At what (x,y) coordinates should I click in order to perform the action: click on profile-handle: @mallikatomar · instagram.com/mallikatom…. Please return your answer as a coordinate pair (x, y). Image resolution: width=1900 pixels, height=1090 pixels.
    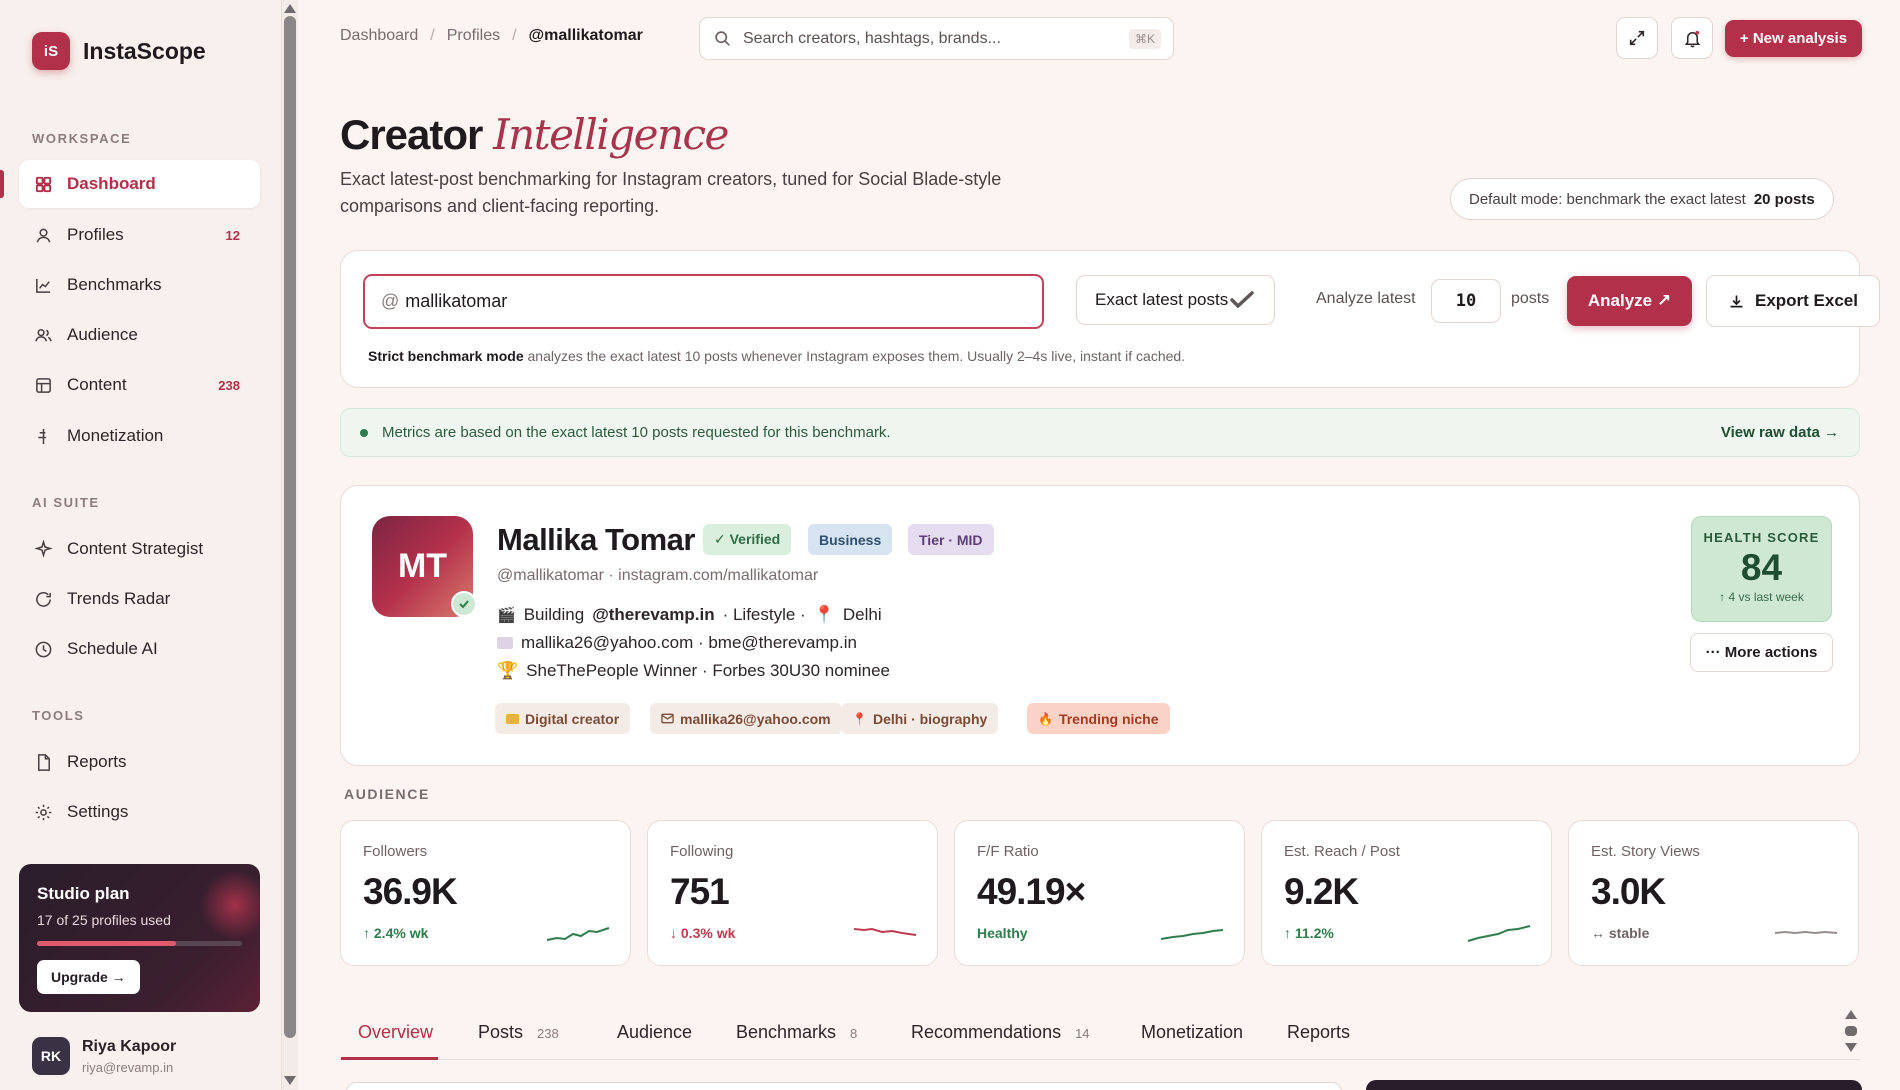
    Looking at the image, I should click on (657, 576).